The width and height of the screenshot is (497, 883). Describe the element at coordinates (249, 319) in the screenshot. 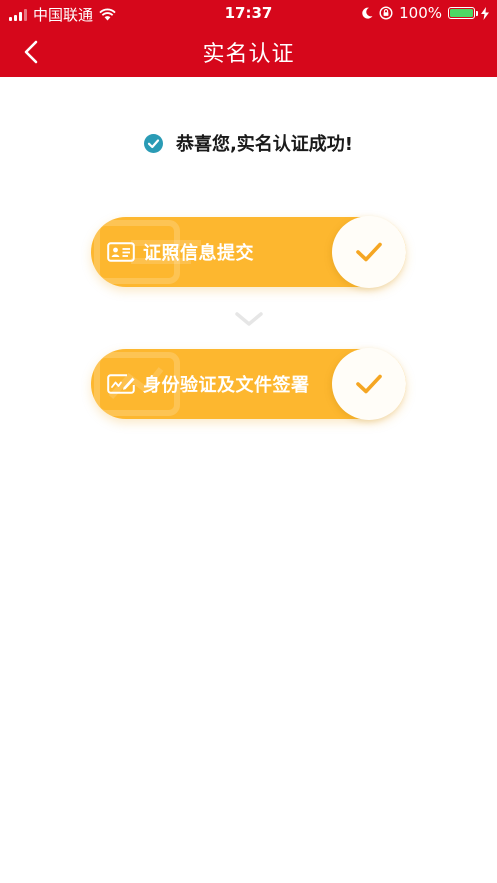

I see `chevron-down-icon` at that location.